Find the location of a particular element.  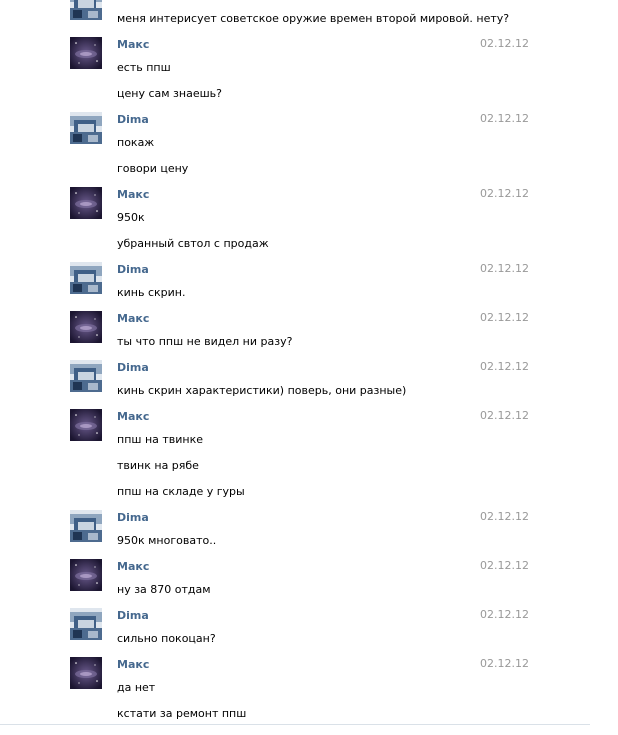

message-text: ты что ппш не видел ни разу? is located at coordinates (205, 341).